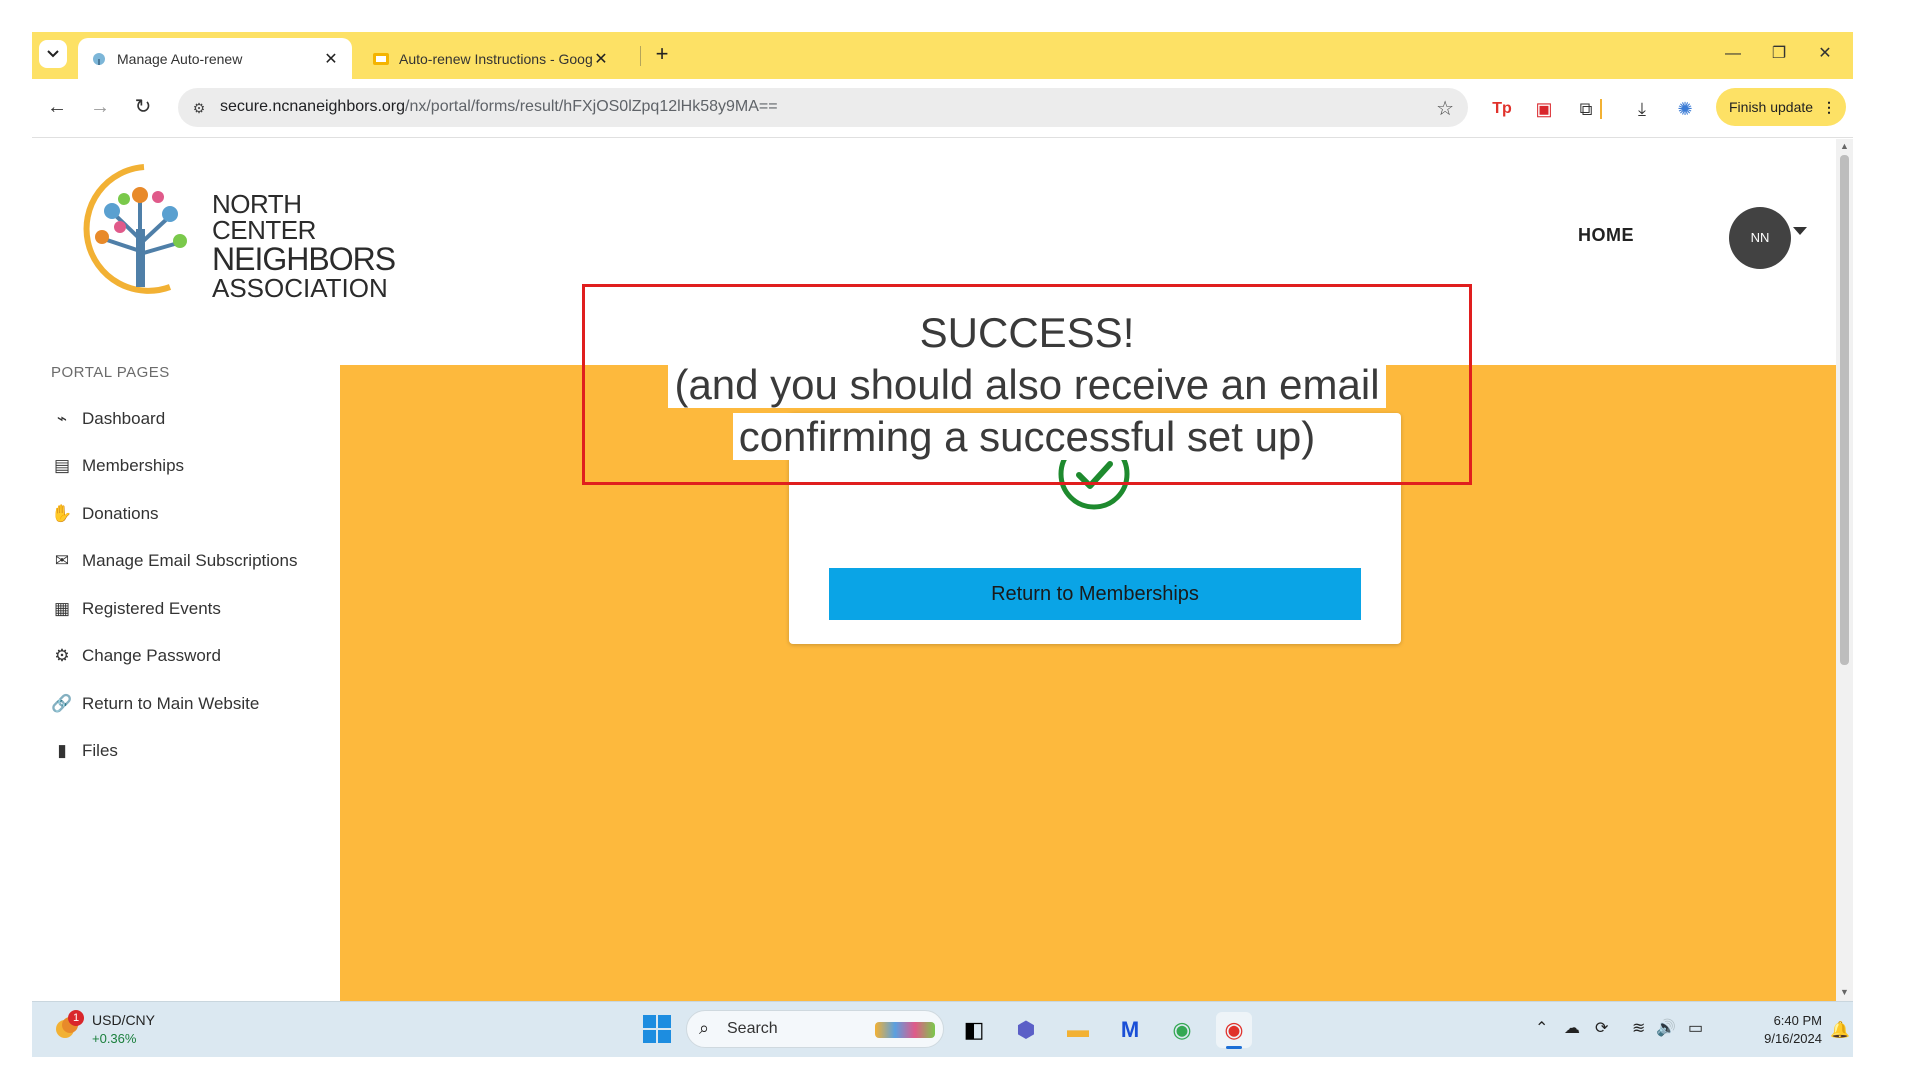  What do you see at coordinates (1026, 1030) in the screenshot?
I see `teams-icon: ⬢` at bounding box center [1026, 1030].